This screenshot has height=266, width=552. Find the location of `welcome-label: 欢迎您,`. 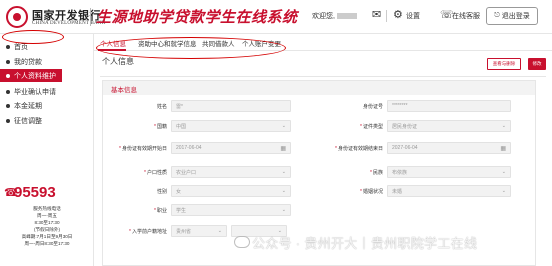

welcome-label: 欢迎您, is located at coordinates (323, 16).